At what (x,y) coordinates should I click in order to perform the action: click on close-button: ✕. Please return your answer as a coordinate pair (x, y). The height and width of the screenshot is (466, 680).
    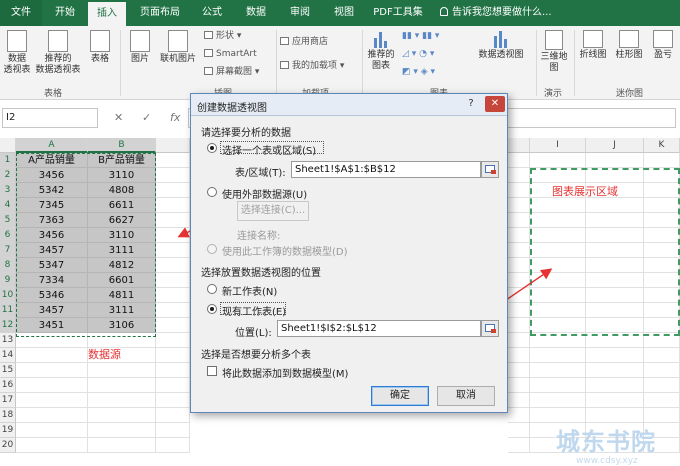
    Looking at the image, I should click on (495, 104).